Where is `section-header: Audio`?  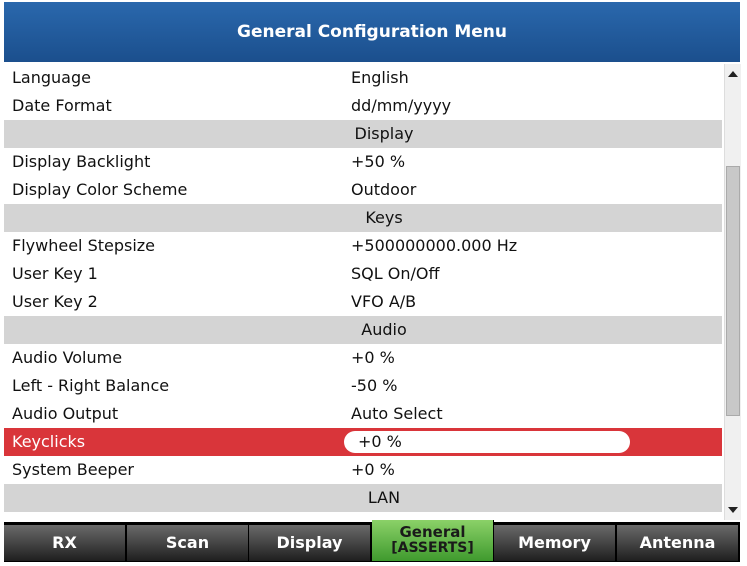 section-header: Audio is located at coordinates (363, 330).